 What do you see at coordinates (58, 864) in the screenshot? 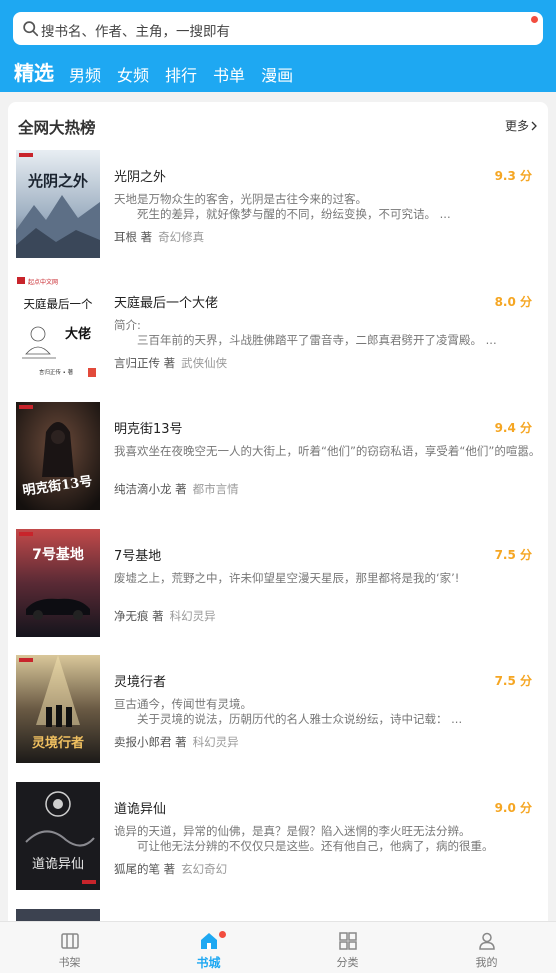
I see `svg-text: 道诡异仙` at bounding box center [58, 864].